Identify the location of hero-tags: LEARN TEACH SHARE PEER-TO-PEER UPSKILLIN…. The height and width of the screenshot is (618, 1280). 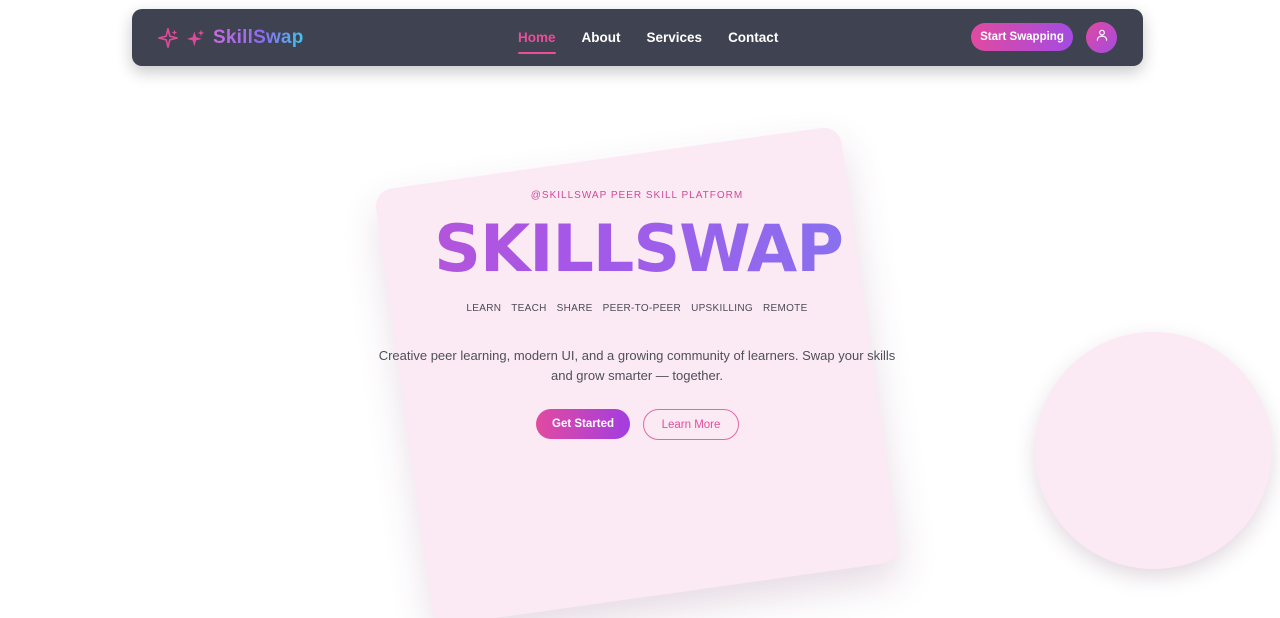
(637, 308).